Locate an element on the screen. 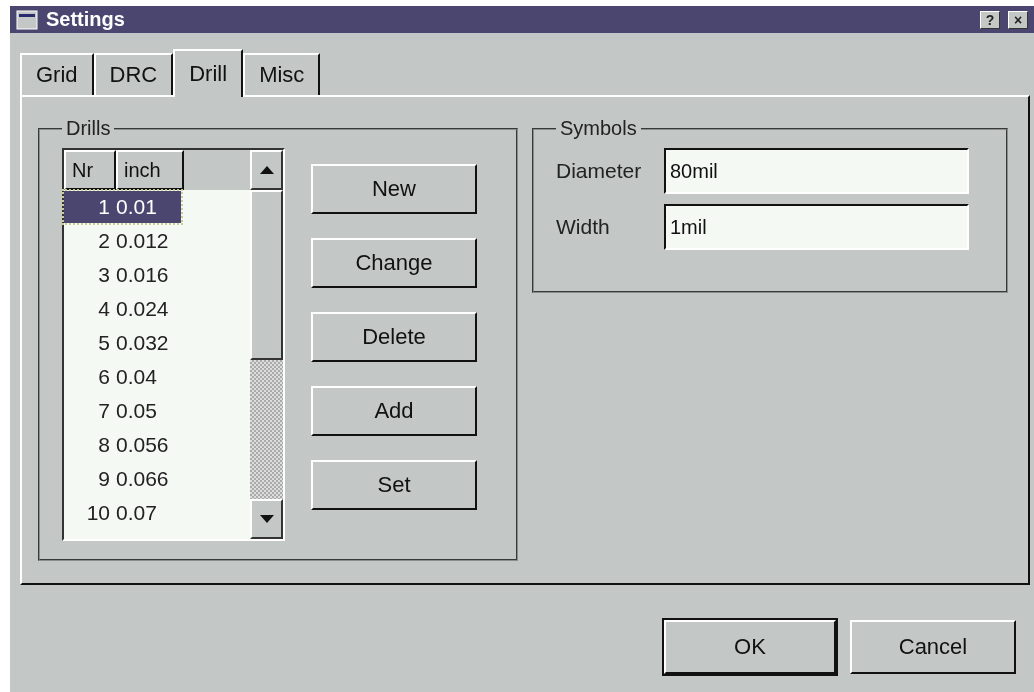  field-label: Diameter is located at coordinates (599, 171).